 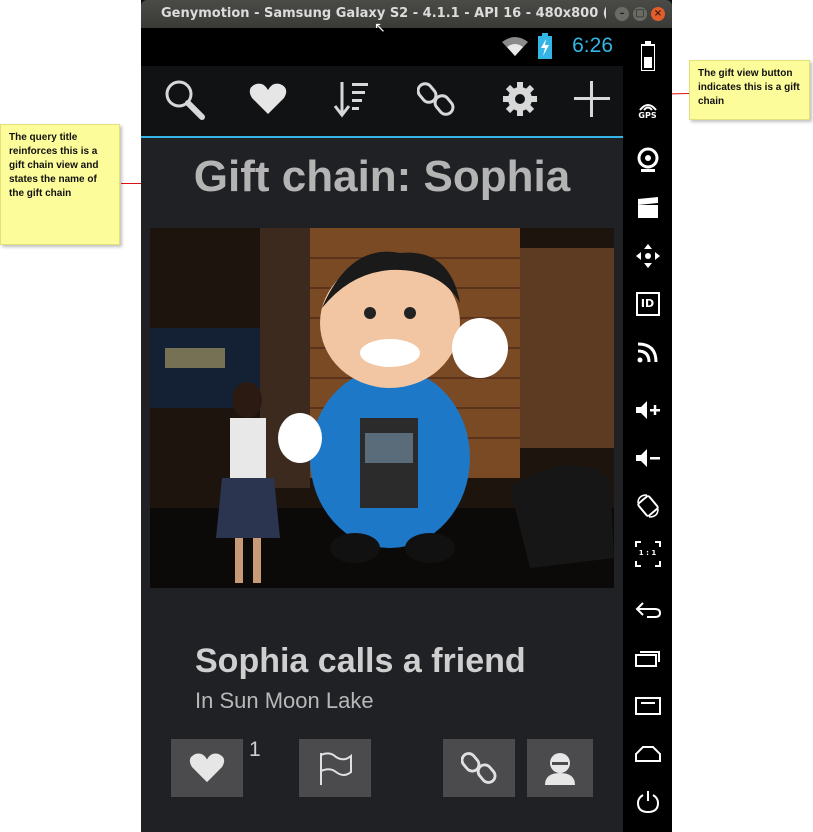 I want to click on profile-button, so click(x=560, y=768).